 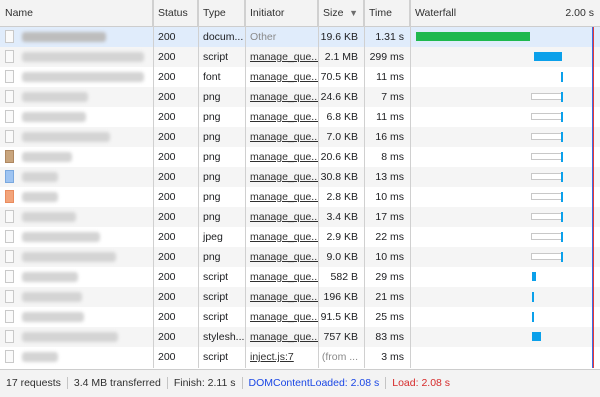 What do you see at coordinates (263, 37) in the screenshot?
I see `initiator-cell-text: Other` at bounding box center [263, 37].